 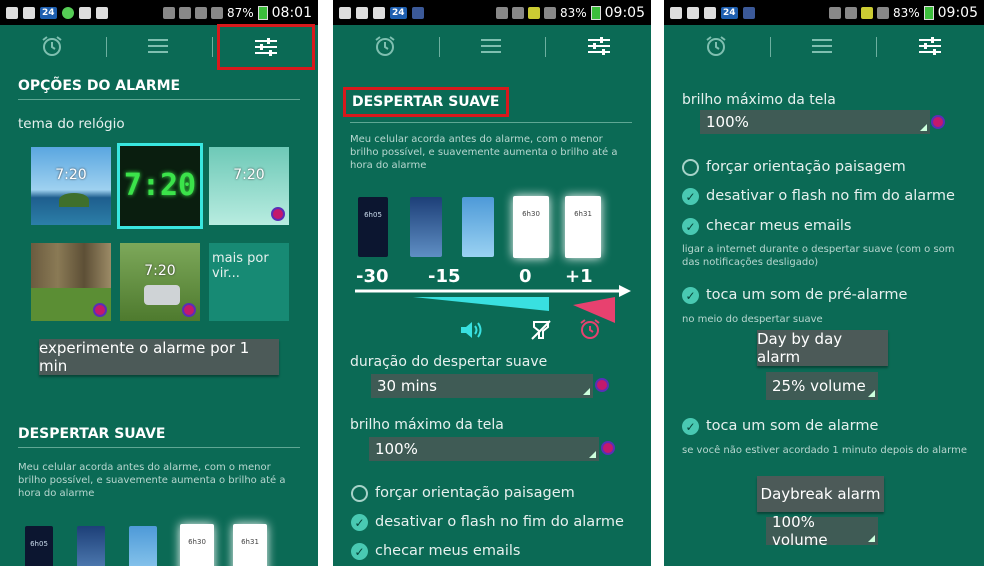 What do you see at coordinates (159, 357) in the screenshot?
I see `try-alarm-button: experimente o alarme por 1 min` at bounding box center [159, 357].